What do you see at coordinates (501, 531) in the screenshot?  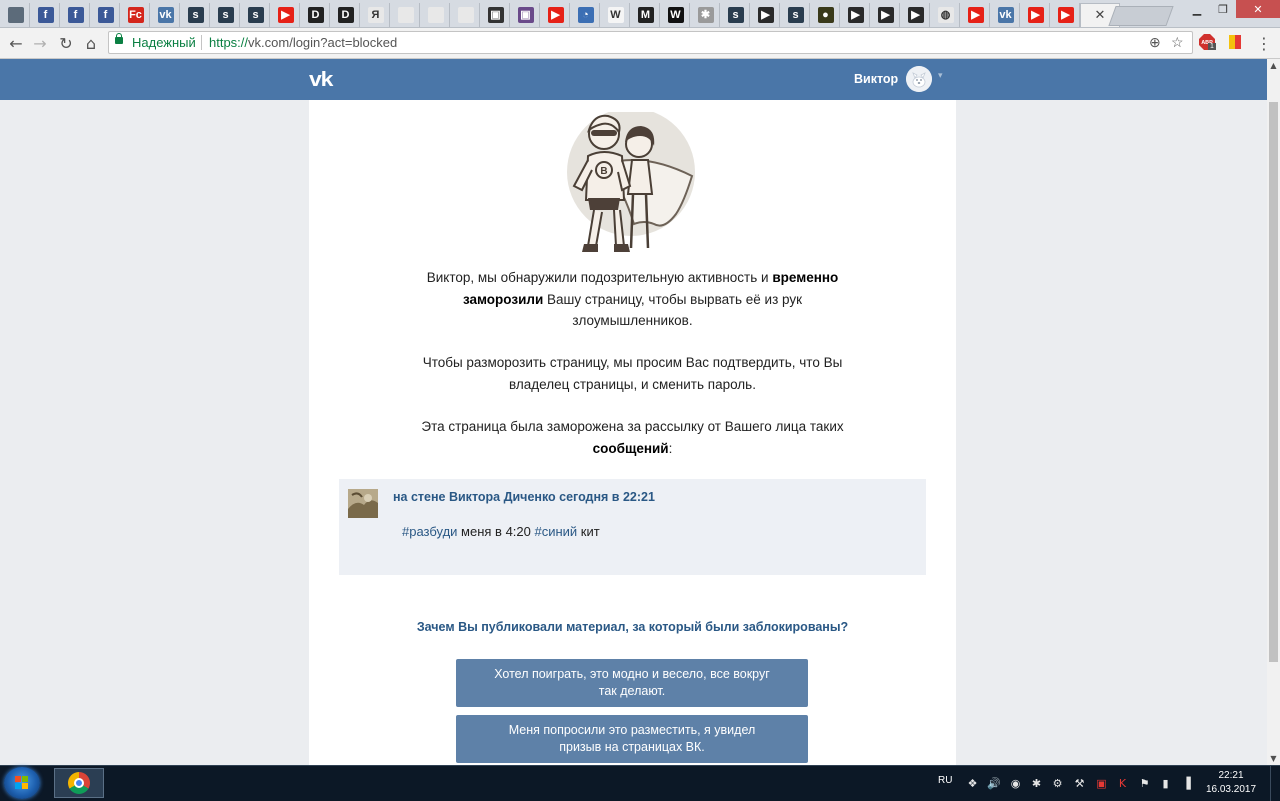 I see `post-text: #разбуди меня в 4:20 #синий кит` at bounding box center [501, 531].